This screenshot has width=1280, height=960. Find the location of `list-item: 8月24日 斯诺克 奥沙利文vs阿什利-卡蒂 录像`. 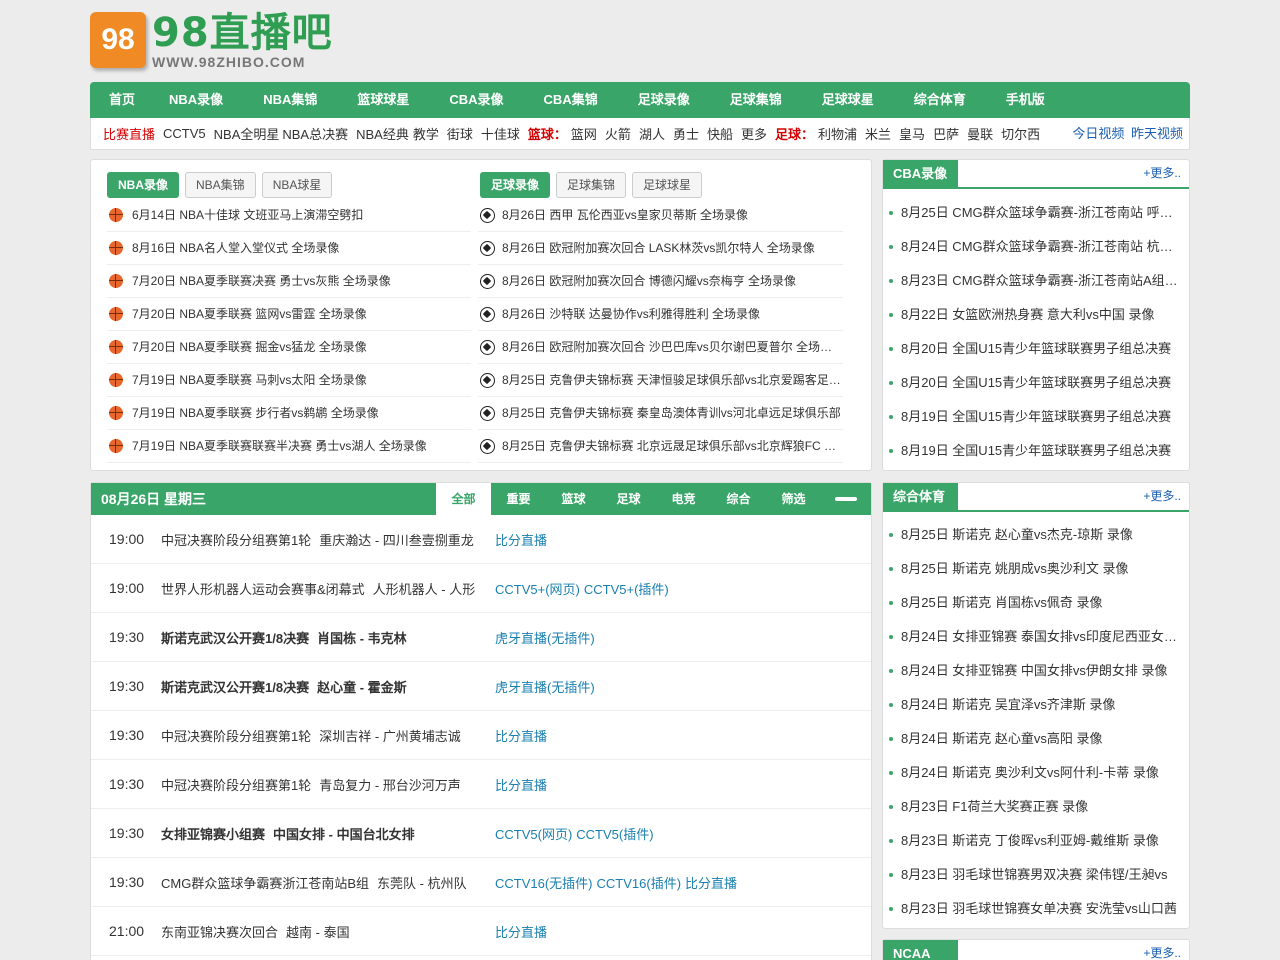

list-item: 8月24日 斯诺克 奥沙利文vs阿什利-卡蒂 录像 is located at coordinates (1035, 773).